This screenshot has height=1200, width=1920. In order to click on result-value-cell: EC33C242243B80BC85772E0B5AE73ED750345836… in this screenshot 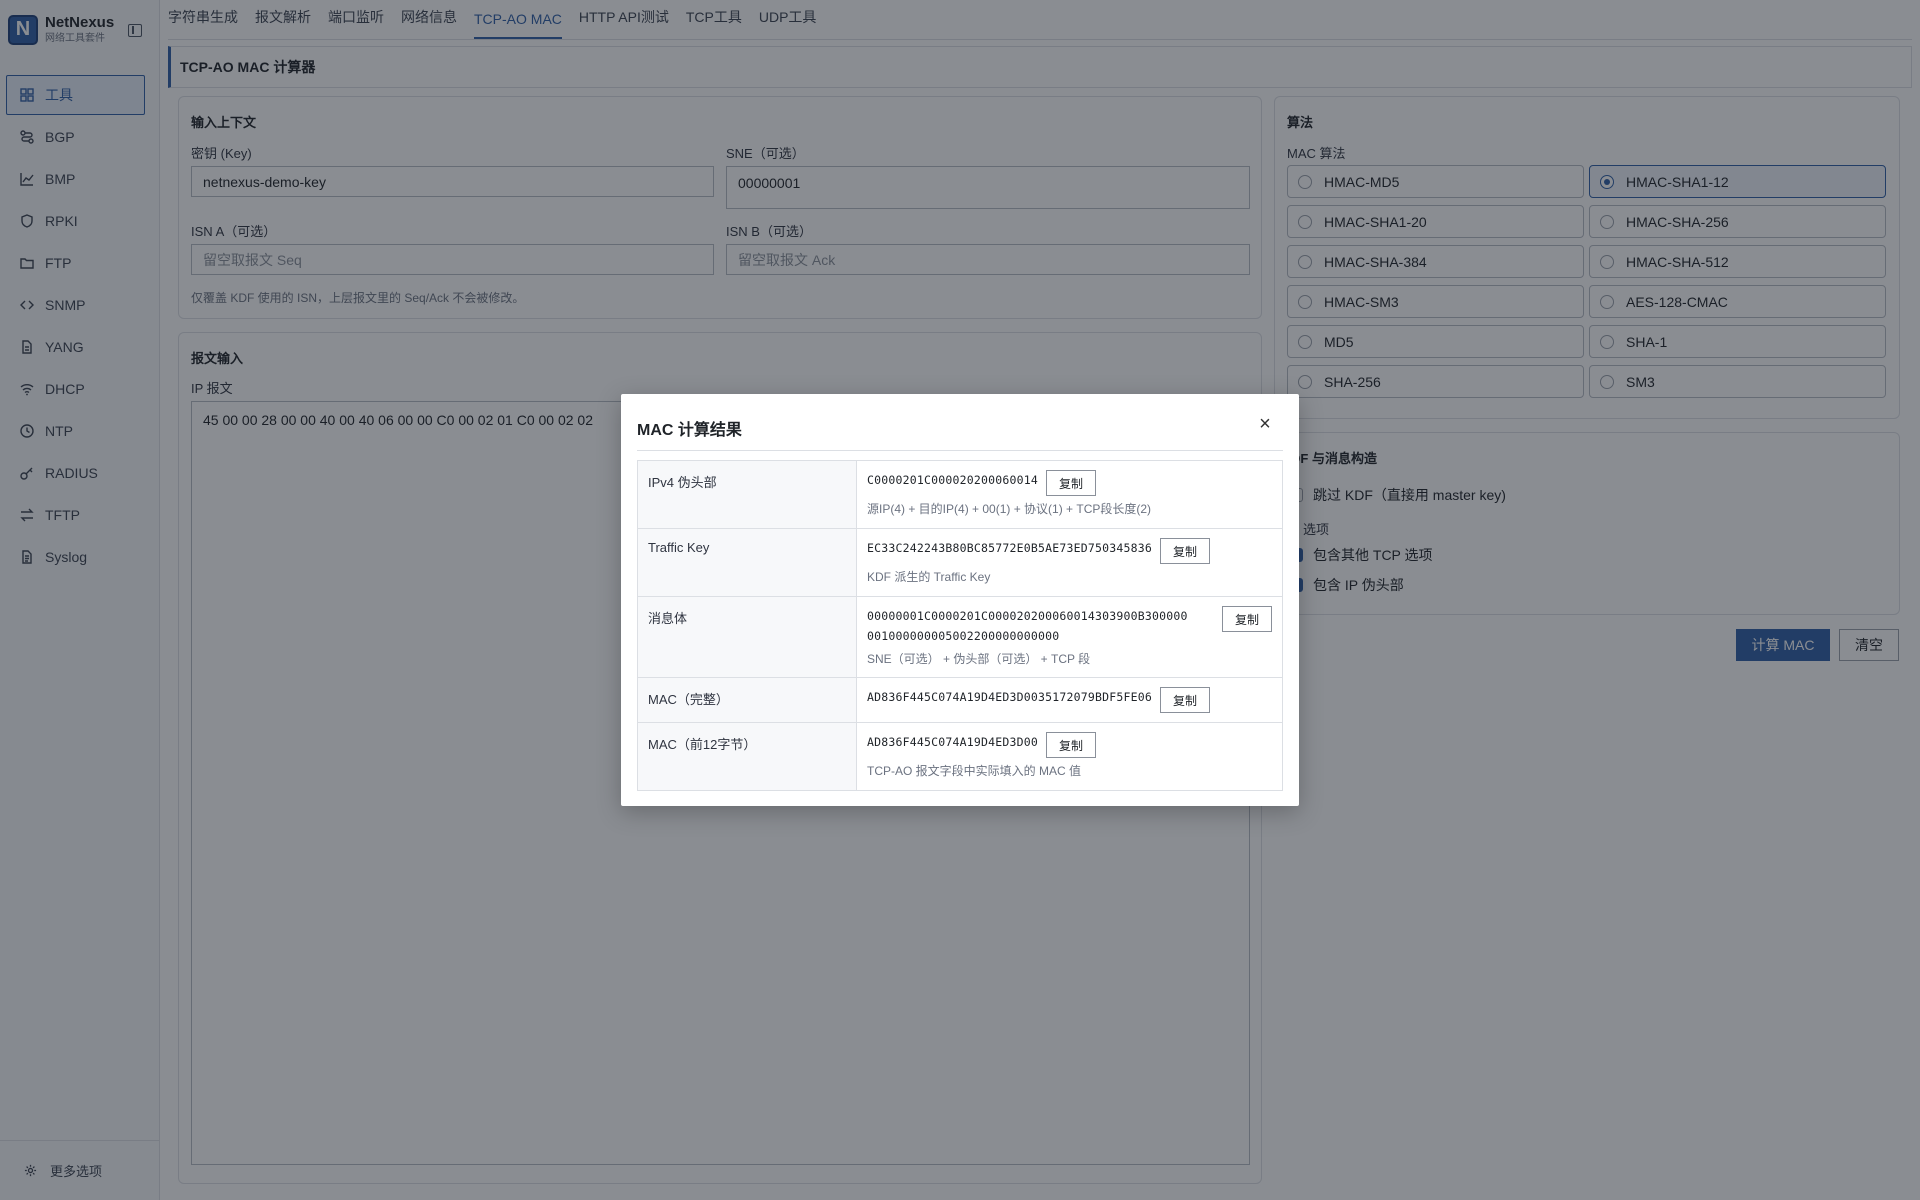, I will do `click(1069, 562)`.